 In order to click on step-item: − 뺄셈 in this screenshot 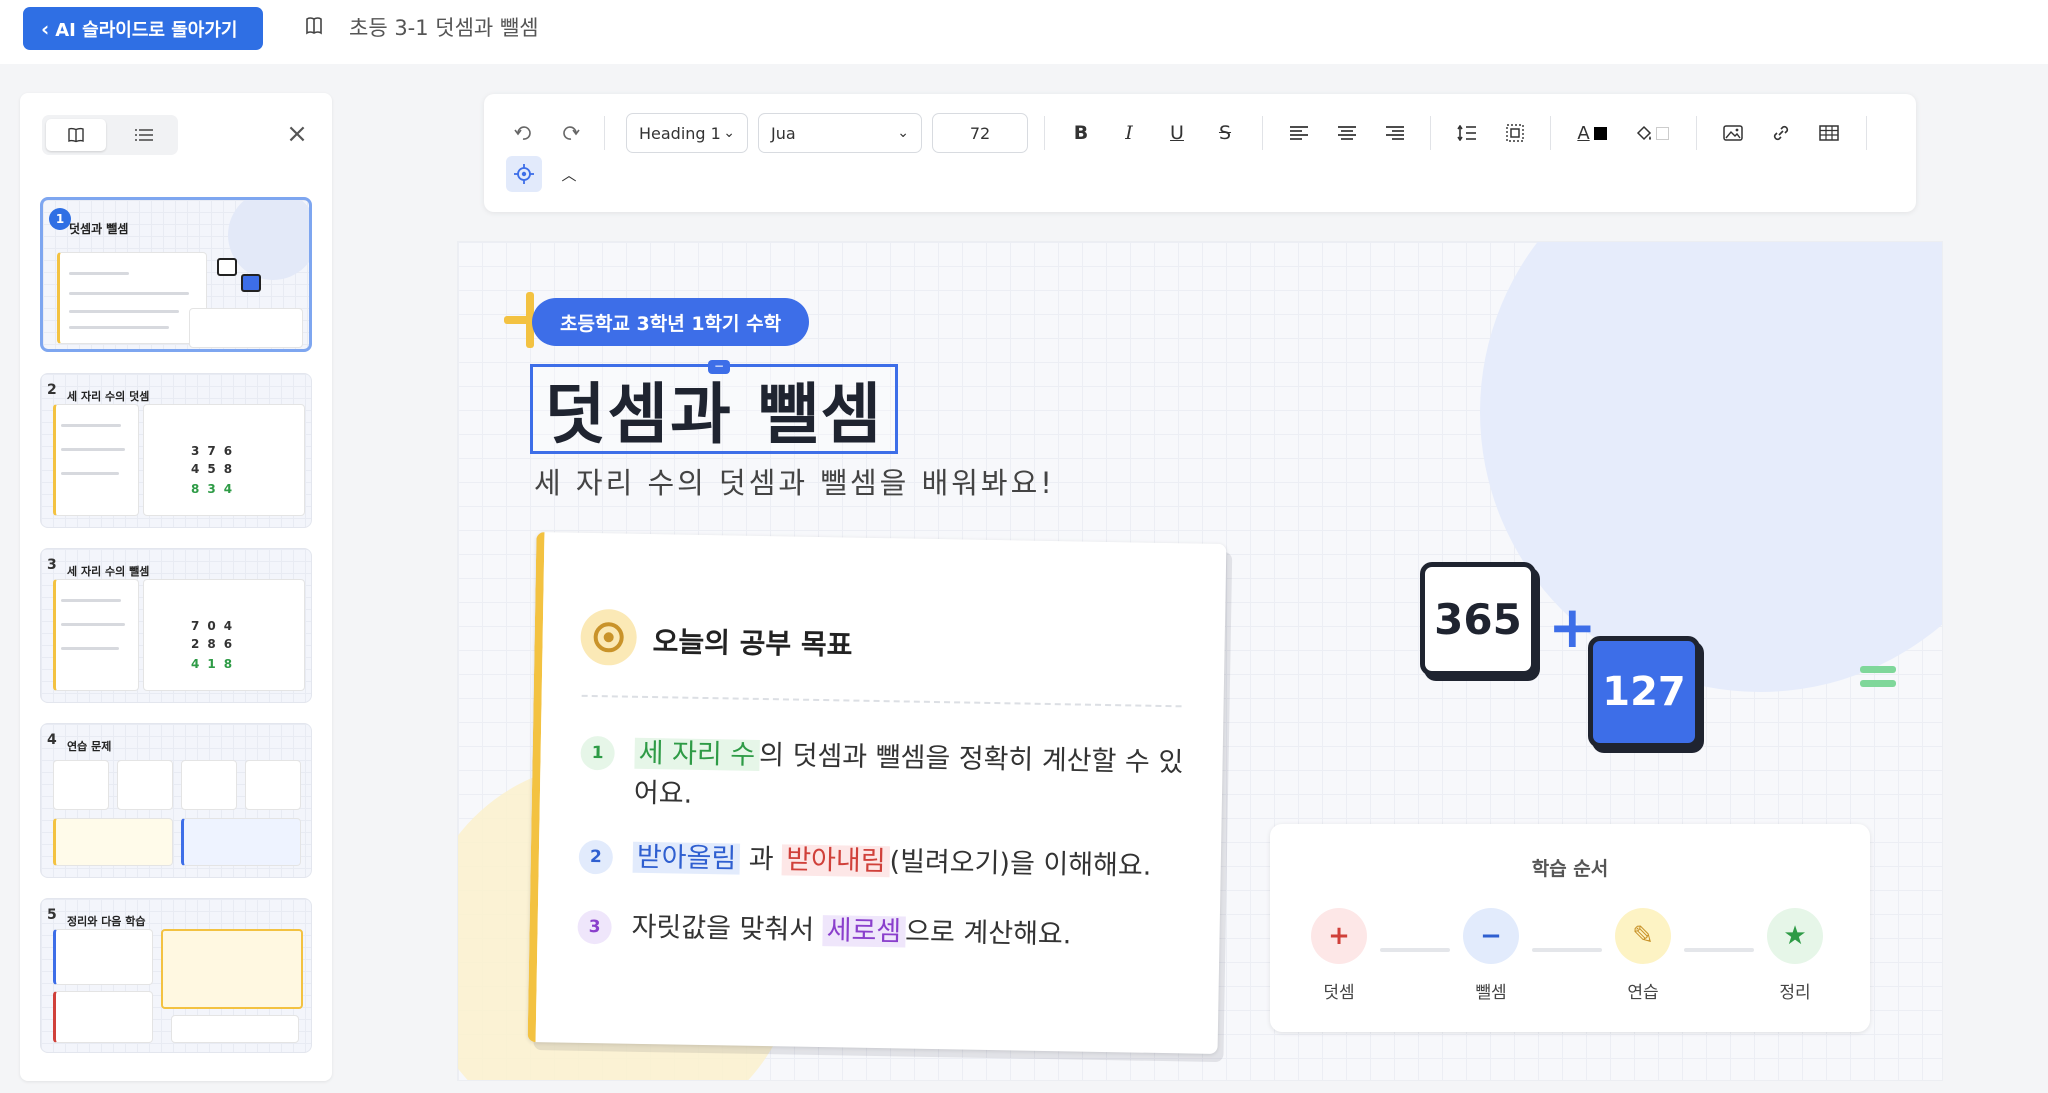, I will do `click(1491, 955)`.